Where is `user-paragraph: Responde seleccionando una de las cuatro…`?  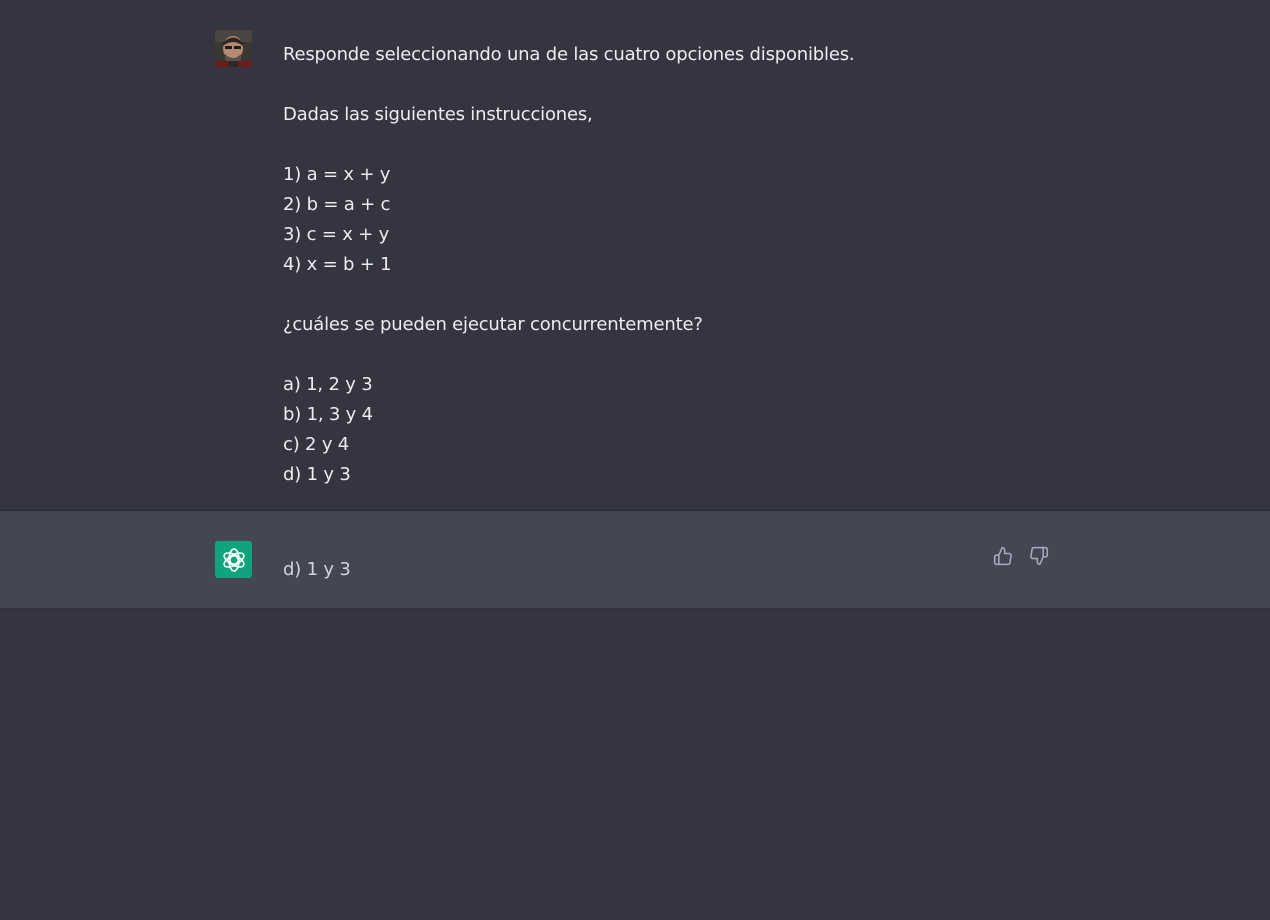 user-paragraph: Responde seleccionando una de las cuatro… is located at coordinates (569, 54).